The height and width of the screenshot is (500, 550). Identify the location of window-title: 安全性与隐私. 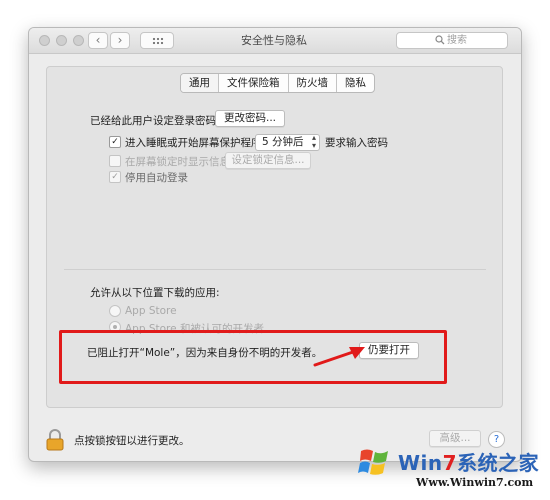
(274, 40).